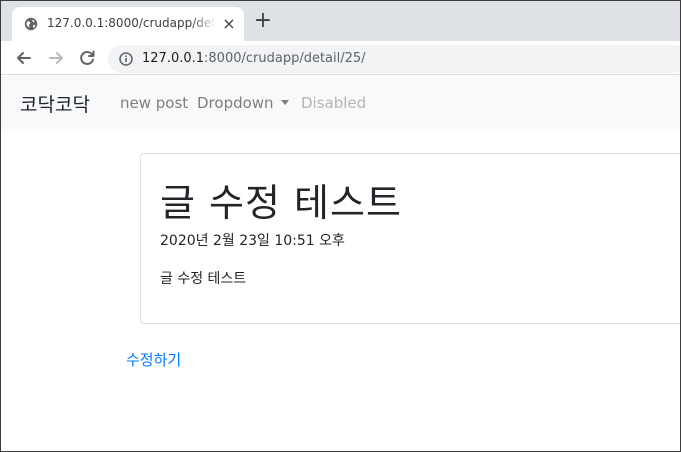 This screenshot has height=452, width=681. What do you see at coordinates (394, 59) in the screenshot?
I see `address-bar: 127.0.0.1:8000/crudapp/detail/25/` at bounding box center [394, 59].